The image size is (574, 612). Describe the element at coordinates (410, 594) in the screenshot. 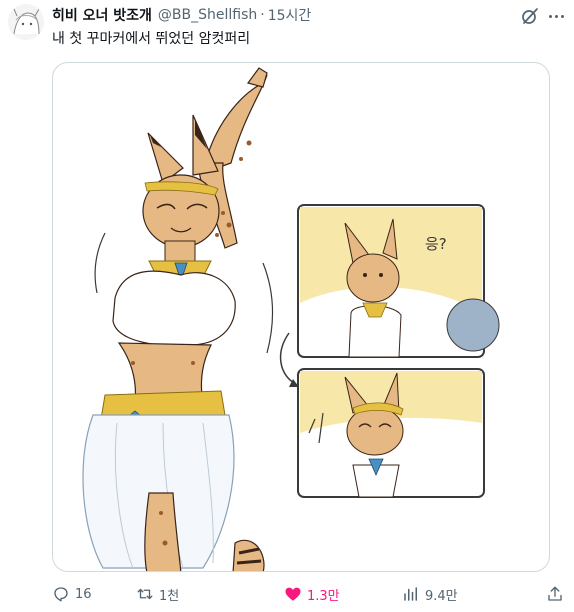

I see `views-icon` at that location.